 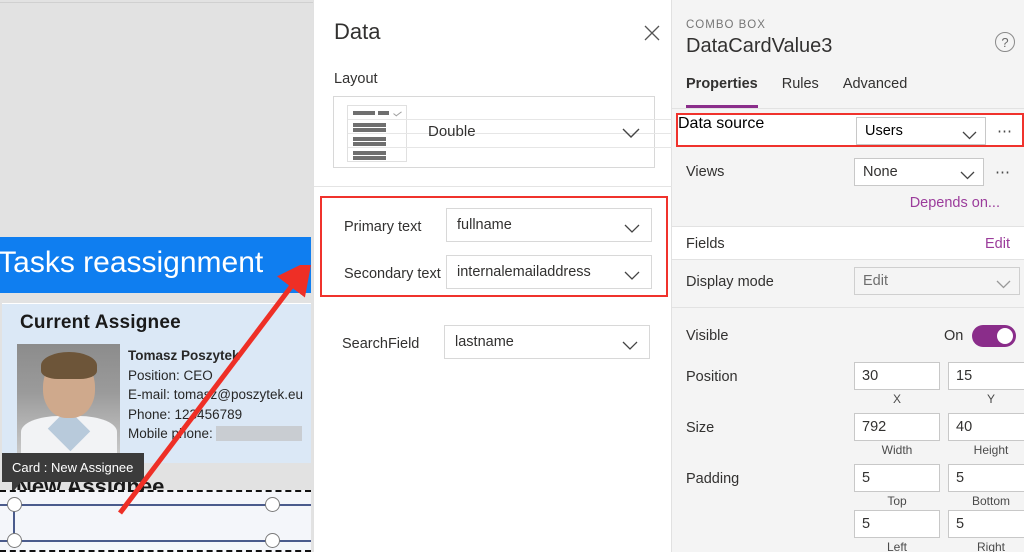 I want to click on size-height-input: 40, so click(x=986, y=427).